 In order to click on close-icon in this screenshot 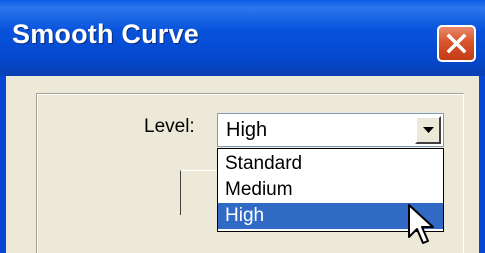, I will do `click(456, 43)`.